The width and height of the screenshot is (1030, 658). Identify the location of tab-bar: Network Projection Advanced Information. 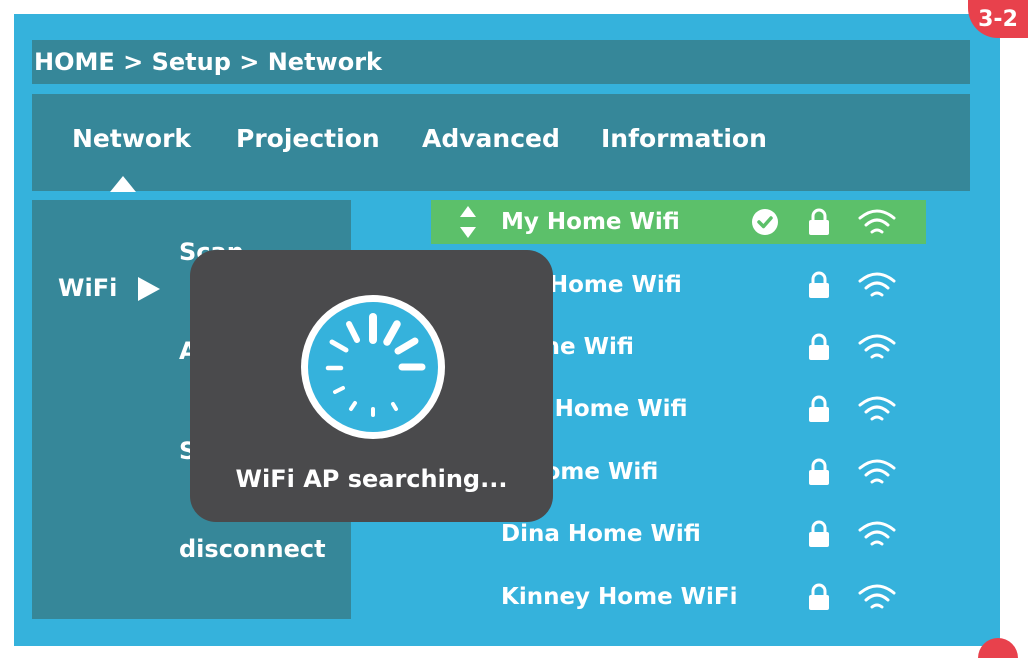
(501, 142).